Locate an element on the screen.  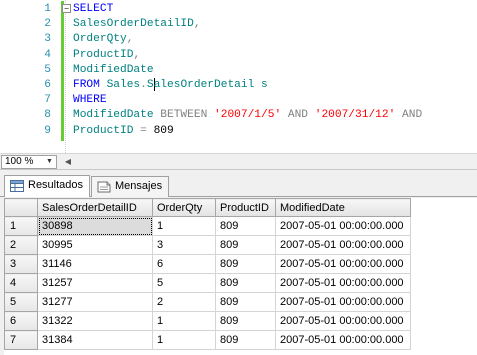
code-token: = is located at coordinates (143, 130).